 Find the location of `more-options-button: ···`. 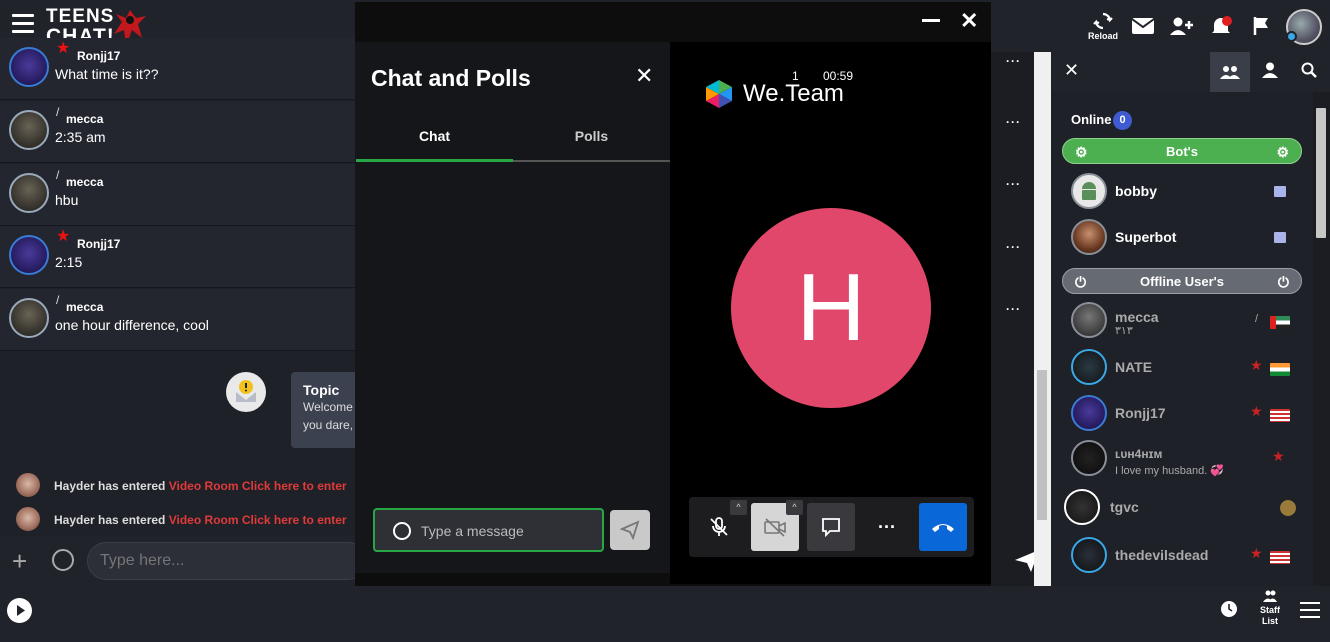

more-options-button: ··· is located at coordinates (887, 527).